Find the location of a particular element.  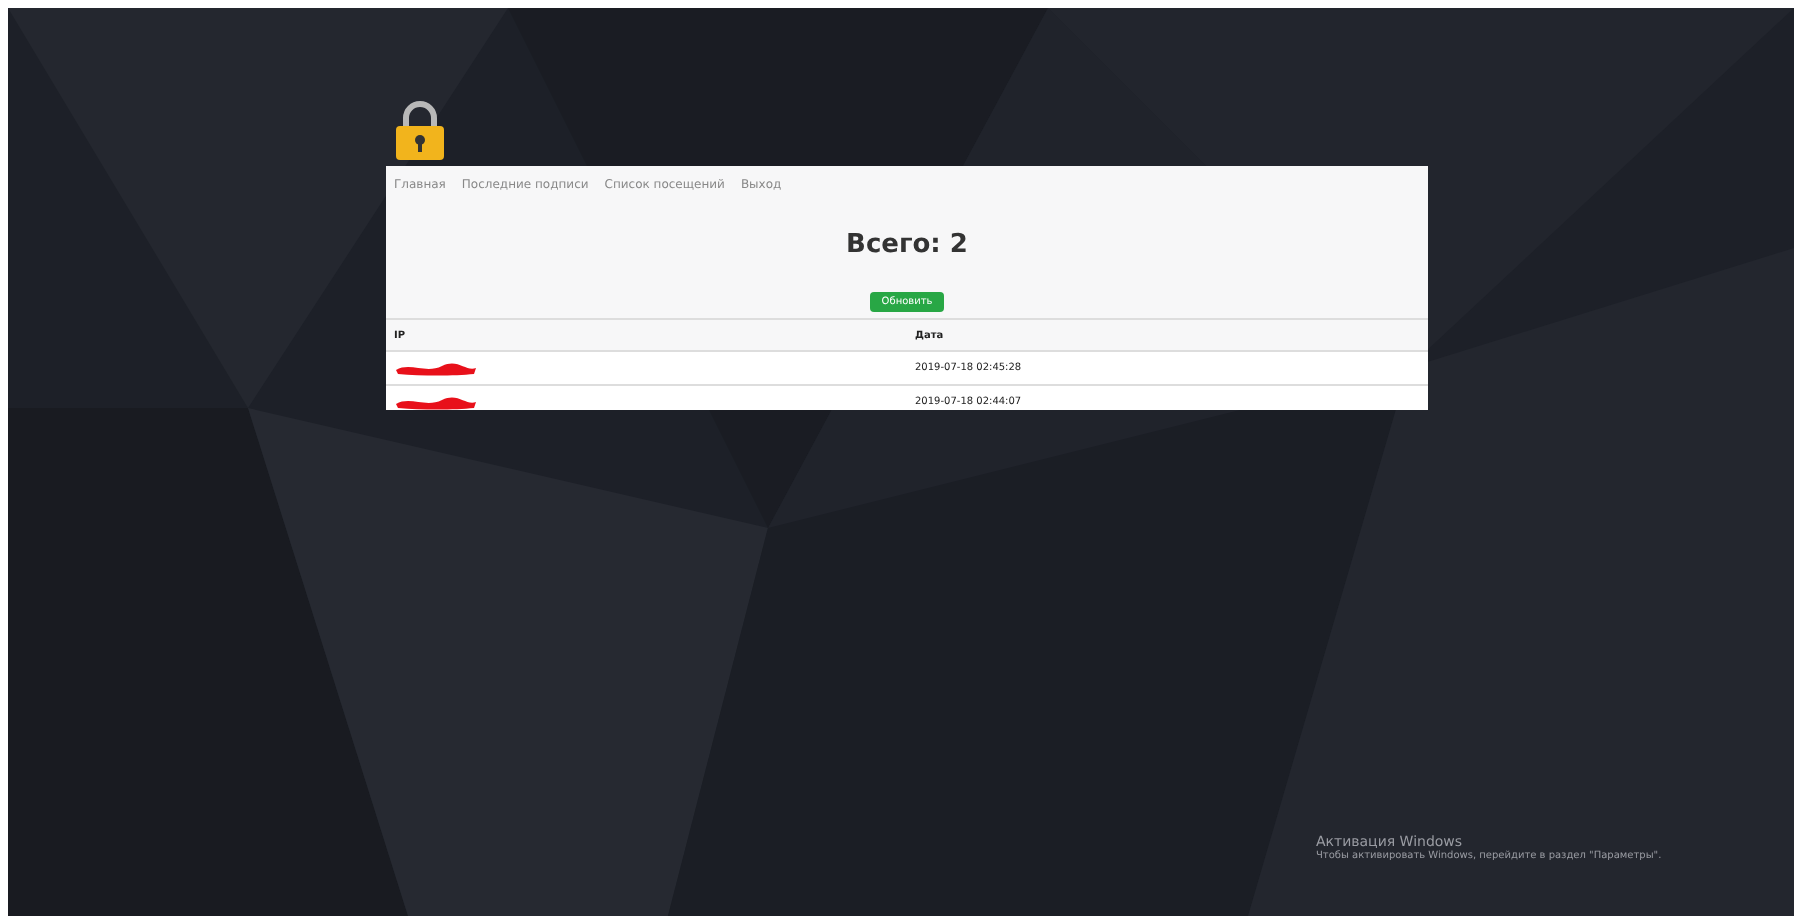

lock-icon is located at coordinates (420, 131).